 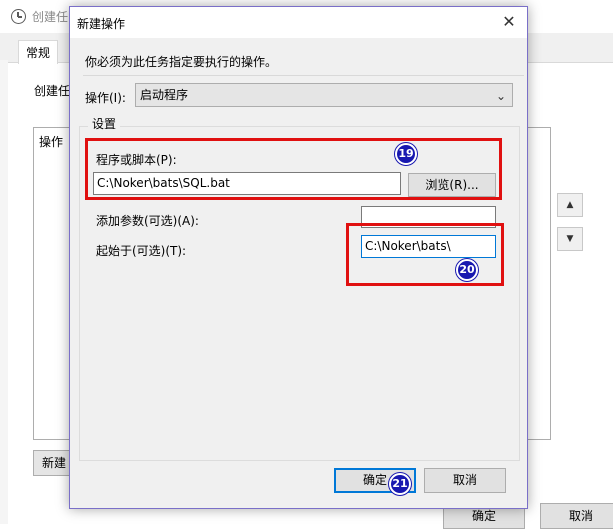 I want to click on cancel-button: 取消, so click(x=465, y=480).